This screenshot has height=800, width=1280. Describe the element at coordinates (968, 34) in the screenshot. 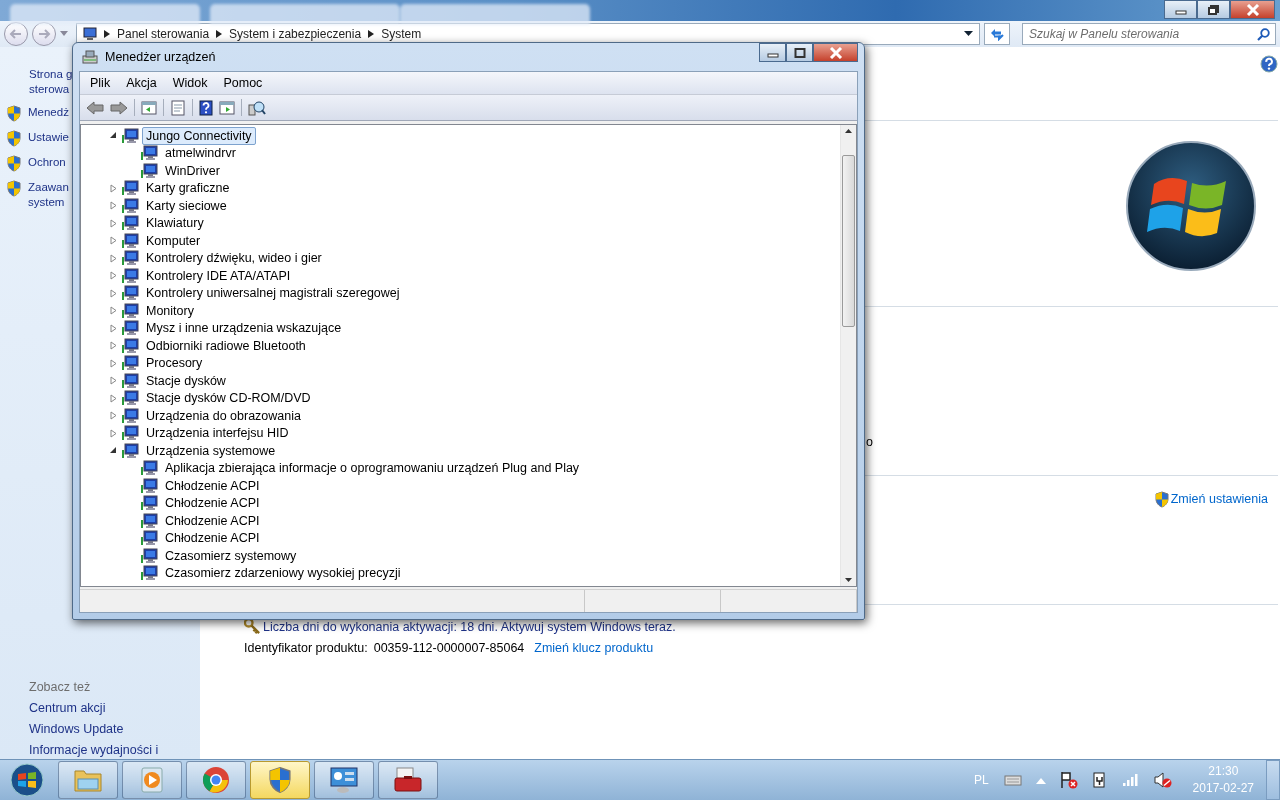

I see `dropdown-icon` at that location.